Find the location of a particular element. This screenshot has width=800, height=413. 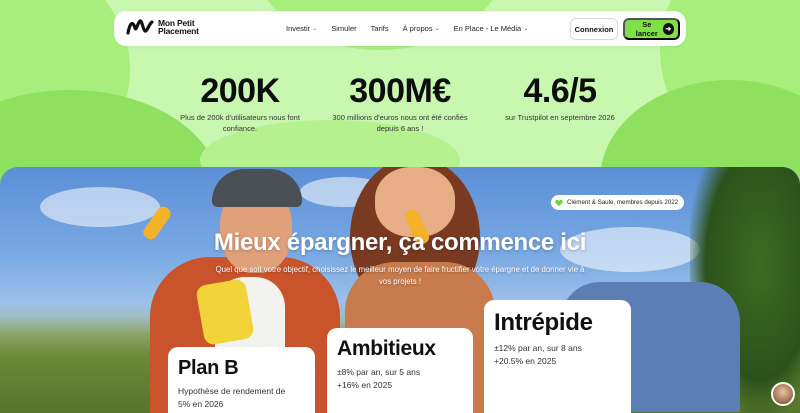

plan-card-line: +16% en 2025 is located at coordinates (365, 385).